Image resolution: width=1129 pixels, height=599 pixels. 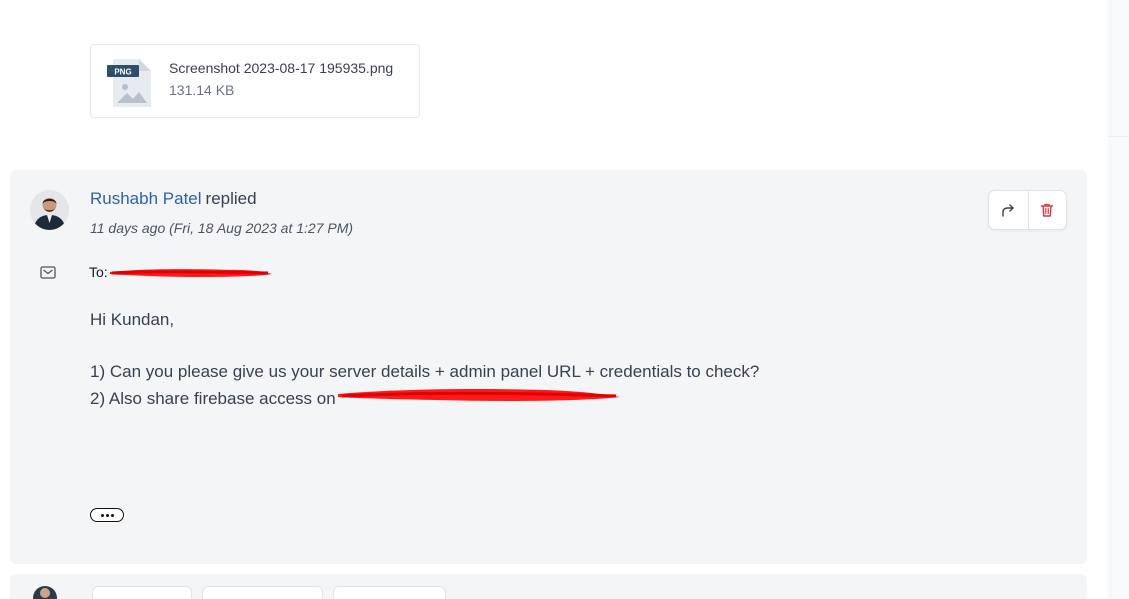 I want to click on attachment-file-size: 131.14 KB, so click(x=202, y=90).